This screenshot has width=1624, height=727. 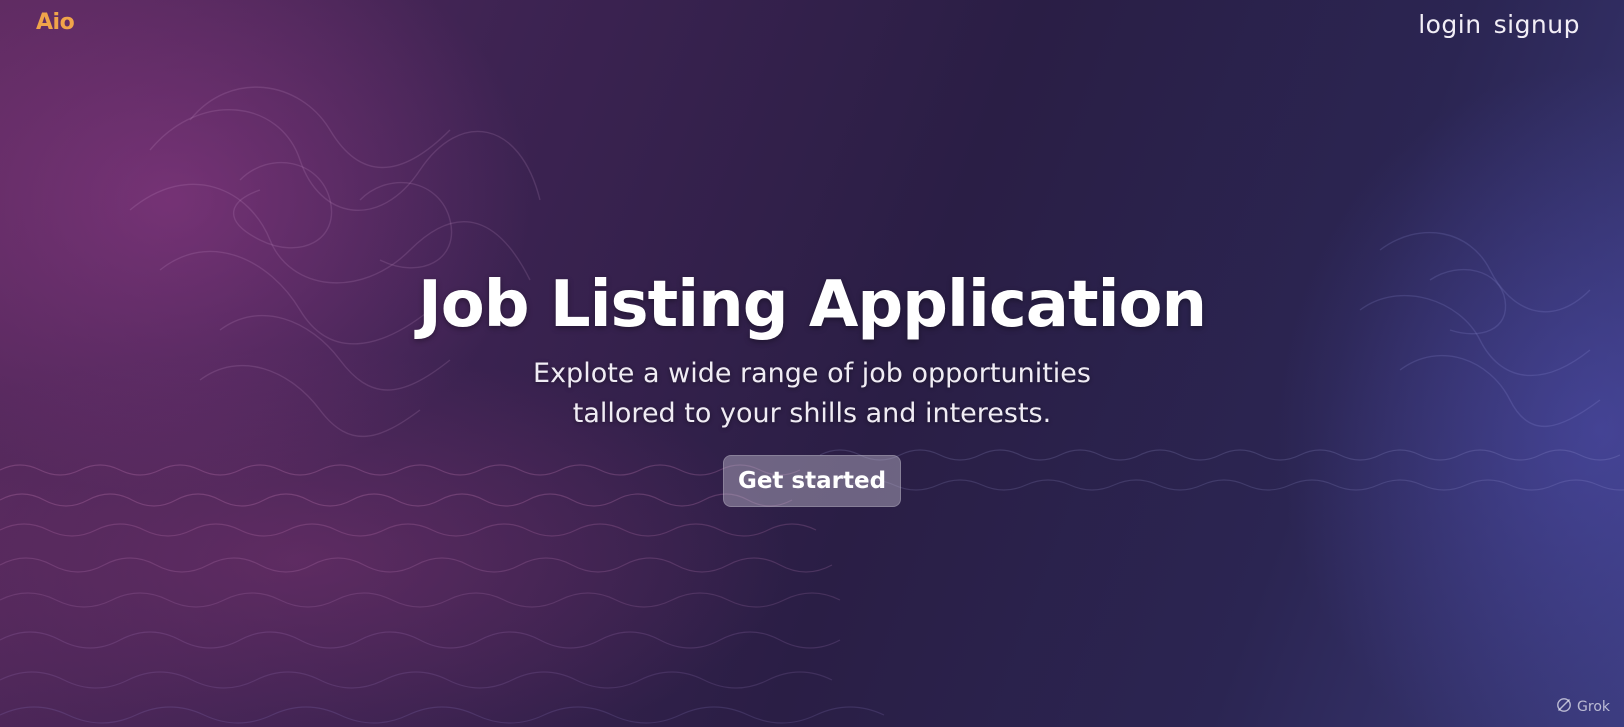 What do you see at coordinates (812, 480) in the screenshot?
I see `get-started-button: Get started` at bounding box center [812, 480].